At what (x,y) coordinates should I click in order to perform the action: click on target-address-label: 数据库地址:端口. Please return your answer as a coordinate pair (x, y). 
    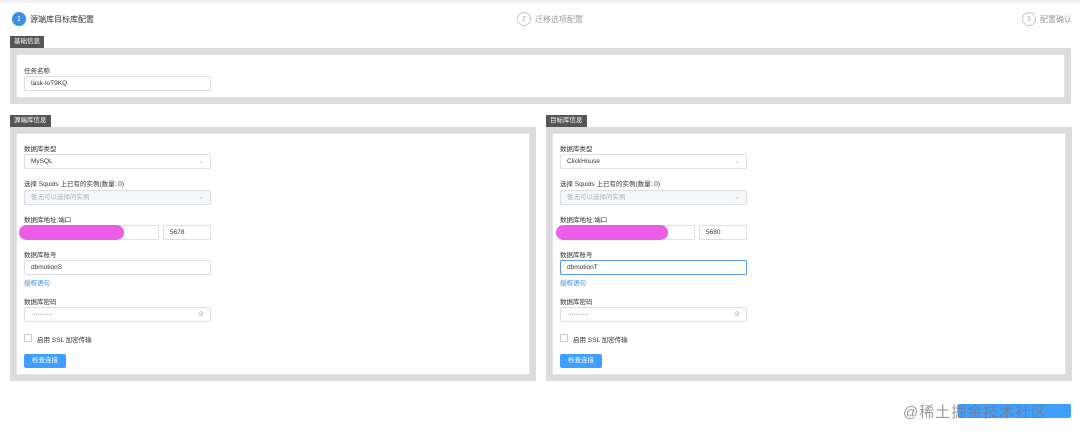
    Looking at the image, I should click on (584, 220).